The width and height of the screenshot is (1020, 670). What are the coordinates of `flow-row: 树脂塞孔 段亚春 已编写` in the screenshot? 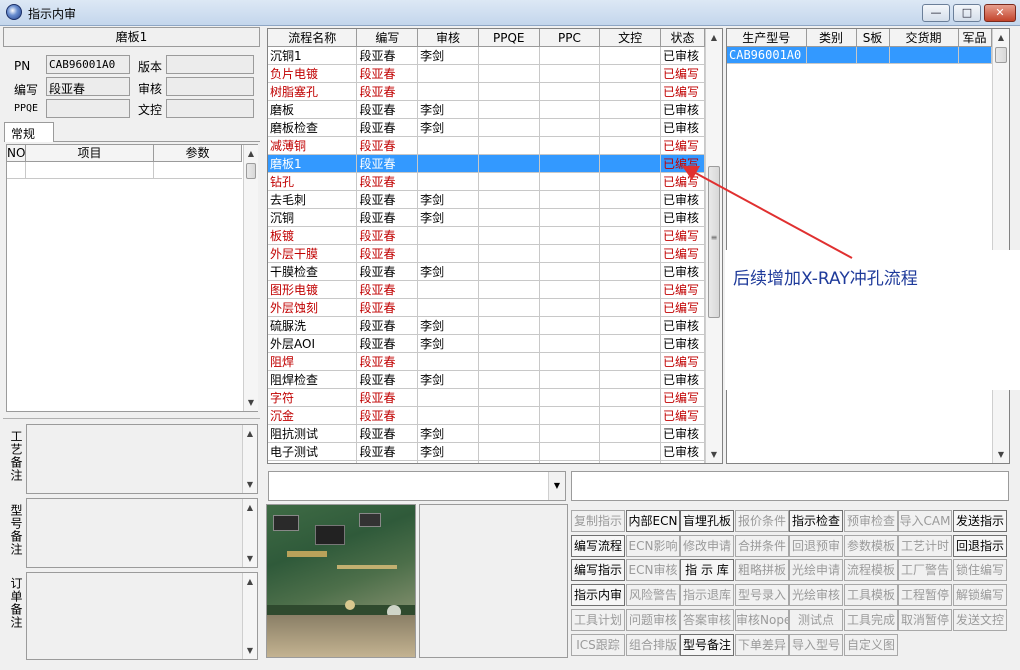 It's located at (487, 91).